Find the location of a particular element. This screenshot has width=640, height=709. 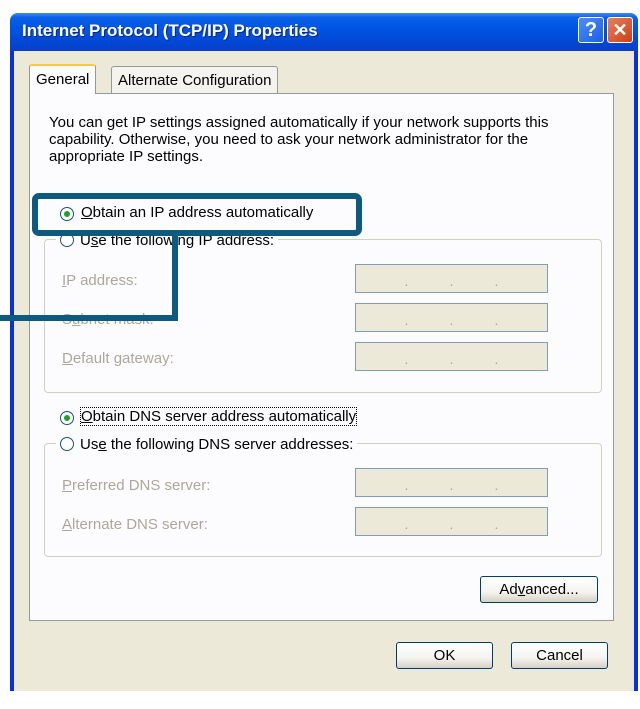

default-gateway-label: Default gateway: is located at coordinates (118, 358).